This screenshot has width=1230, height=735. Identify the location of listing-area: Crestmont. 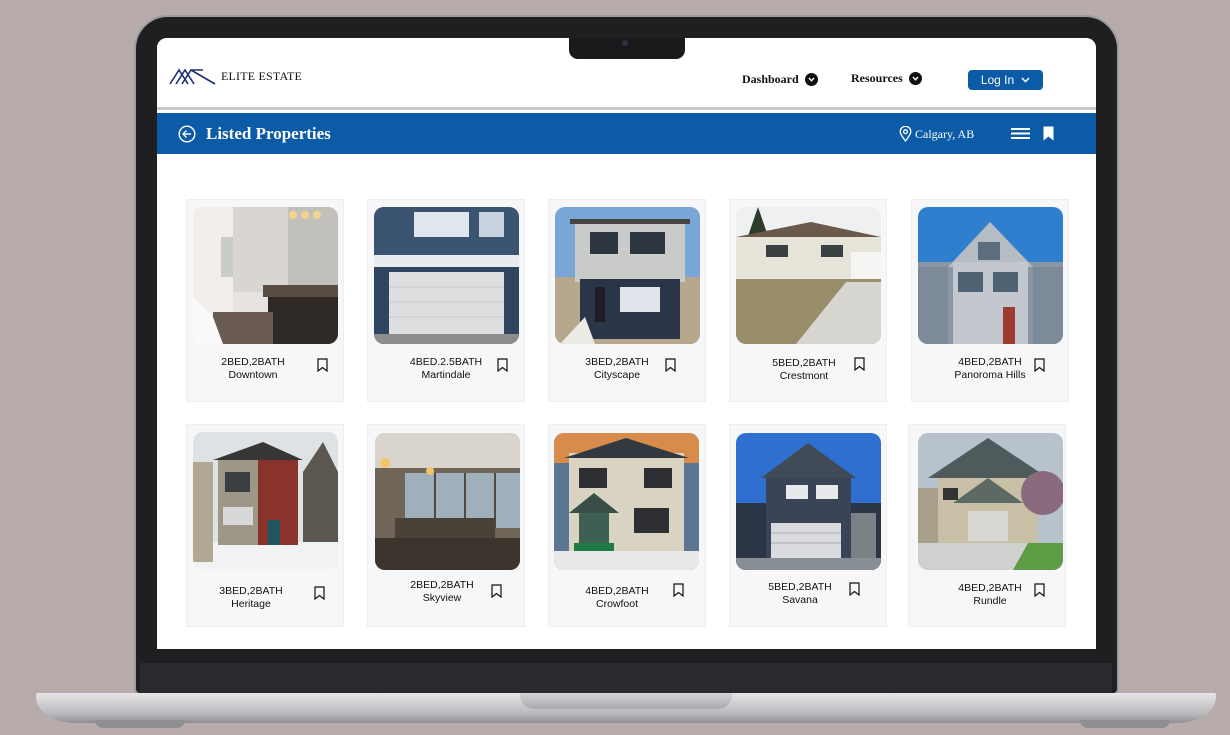
(804, 376).